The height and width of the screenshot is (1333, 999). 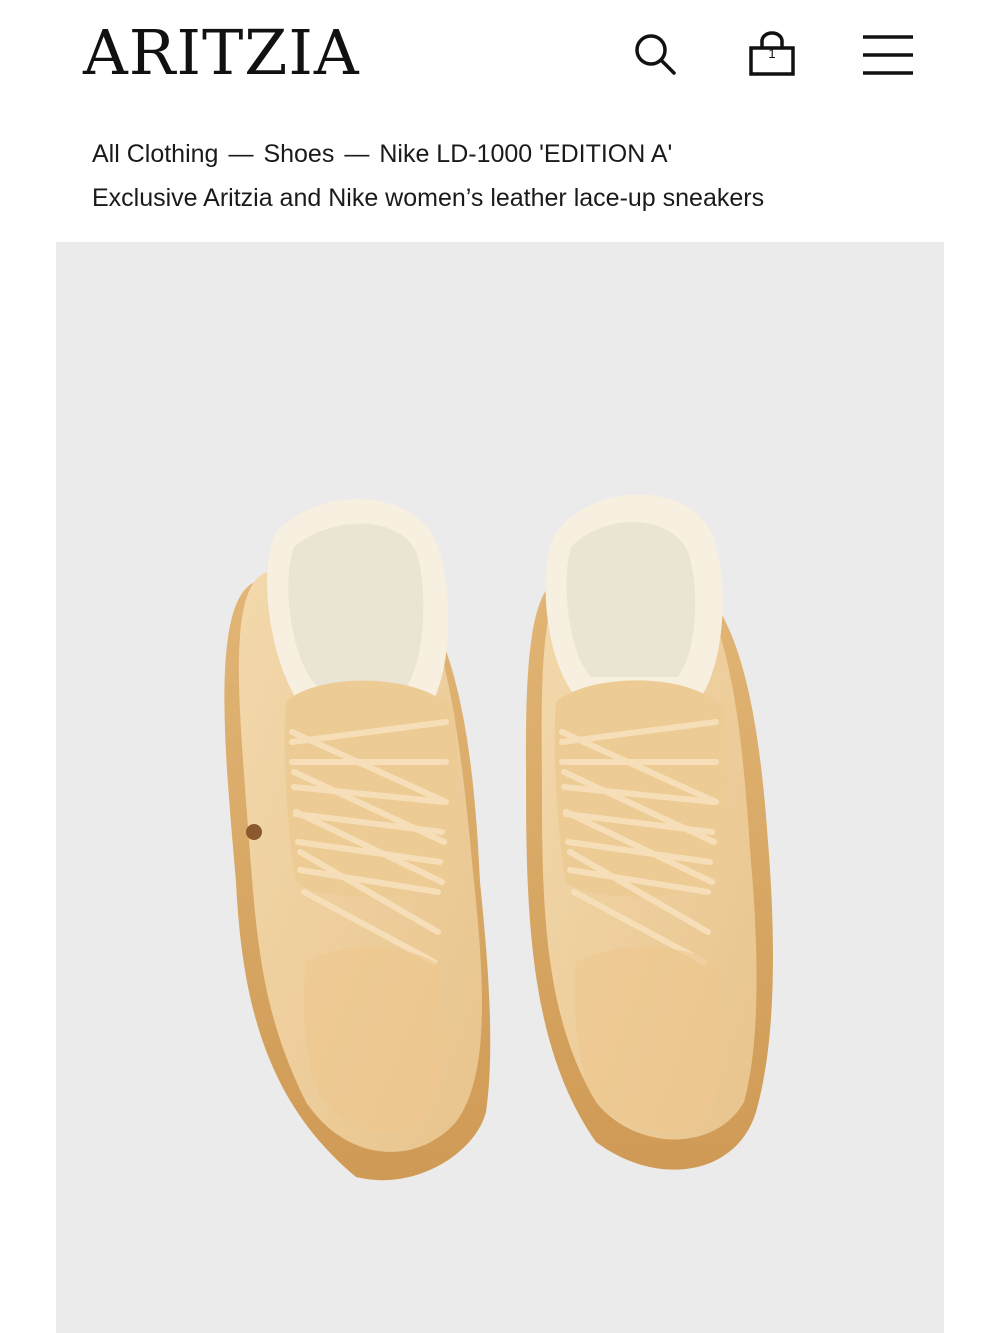 I want to click on cart-button: 1, so click(x=772, y=54).